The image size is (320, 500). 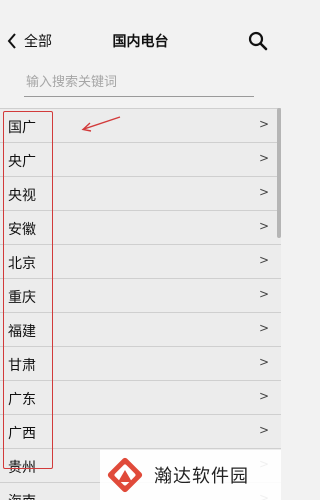 I want to click on list-item: 安徽 >, so click(x=140, y=227).